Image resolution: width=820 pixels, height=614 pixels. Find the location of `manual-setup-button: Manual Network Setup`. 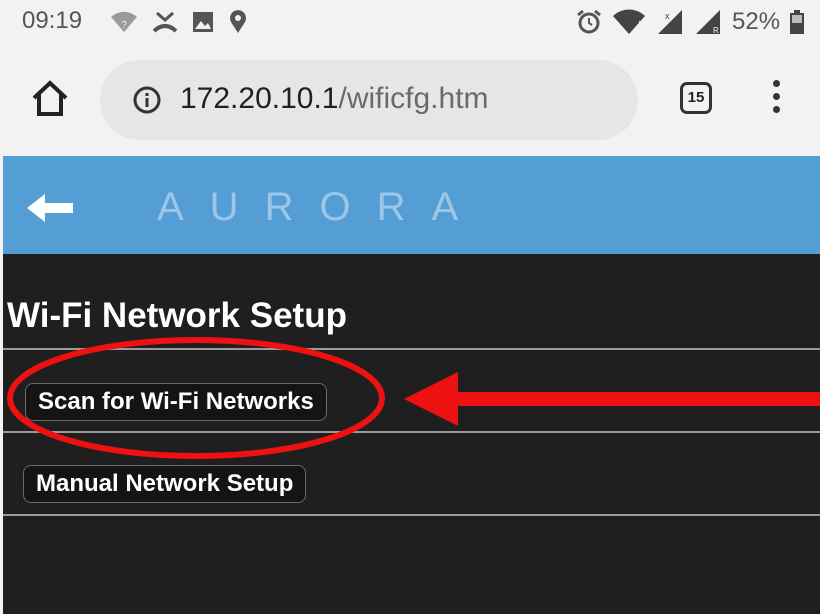

manual-setup-button: Manual Network Setup is located at coordinates (165, 484).